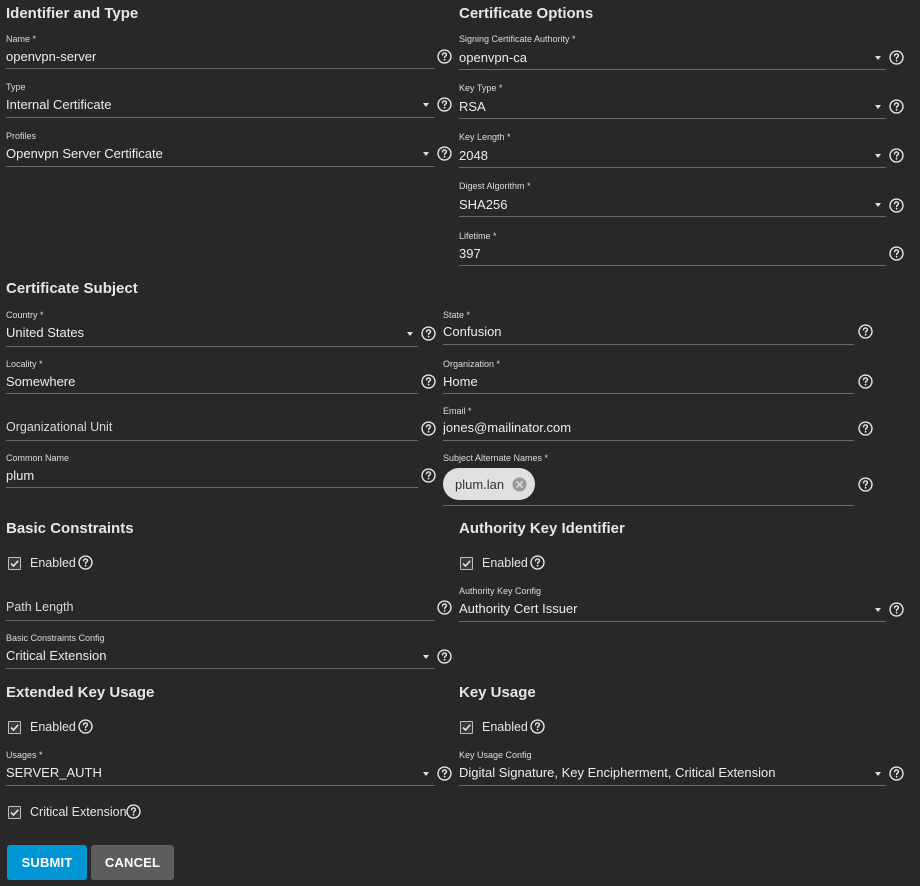  Describe the element at coordinates (444, 773) in the screenshot. I see `usages-help-icon` at that location.